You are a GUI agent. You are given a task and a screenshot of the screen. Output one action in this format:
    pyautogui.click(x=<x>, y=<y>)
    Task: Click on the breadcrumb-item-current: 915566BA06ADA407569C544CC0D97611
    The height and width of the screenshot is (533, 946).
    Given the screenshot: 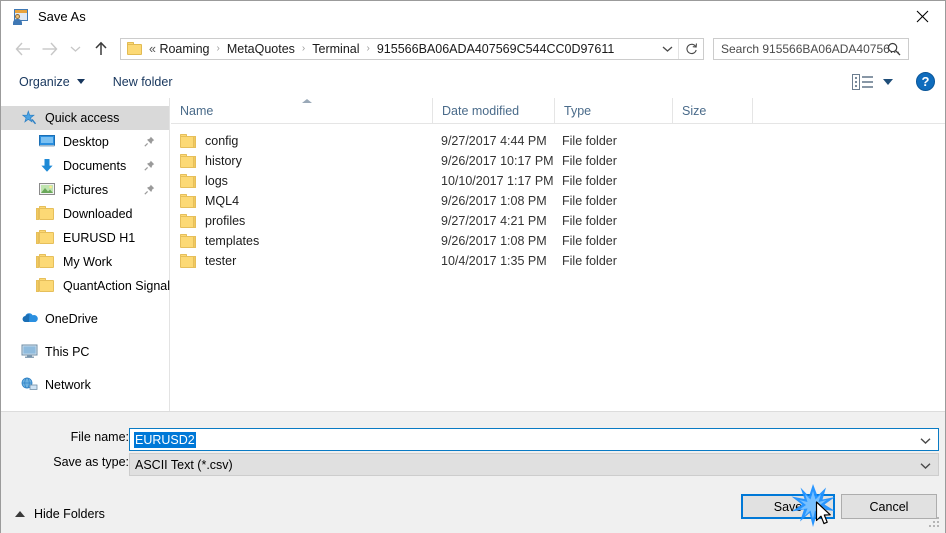 What is the action you would take?
    pyautogui.click(x=495, y=49)
    